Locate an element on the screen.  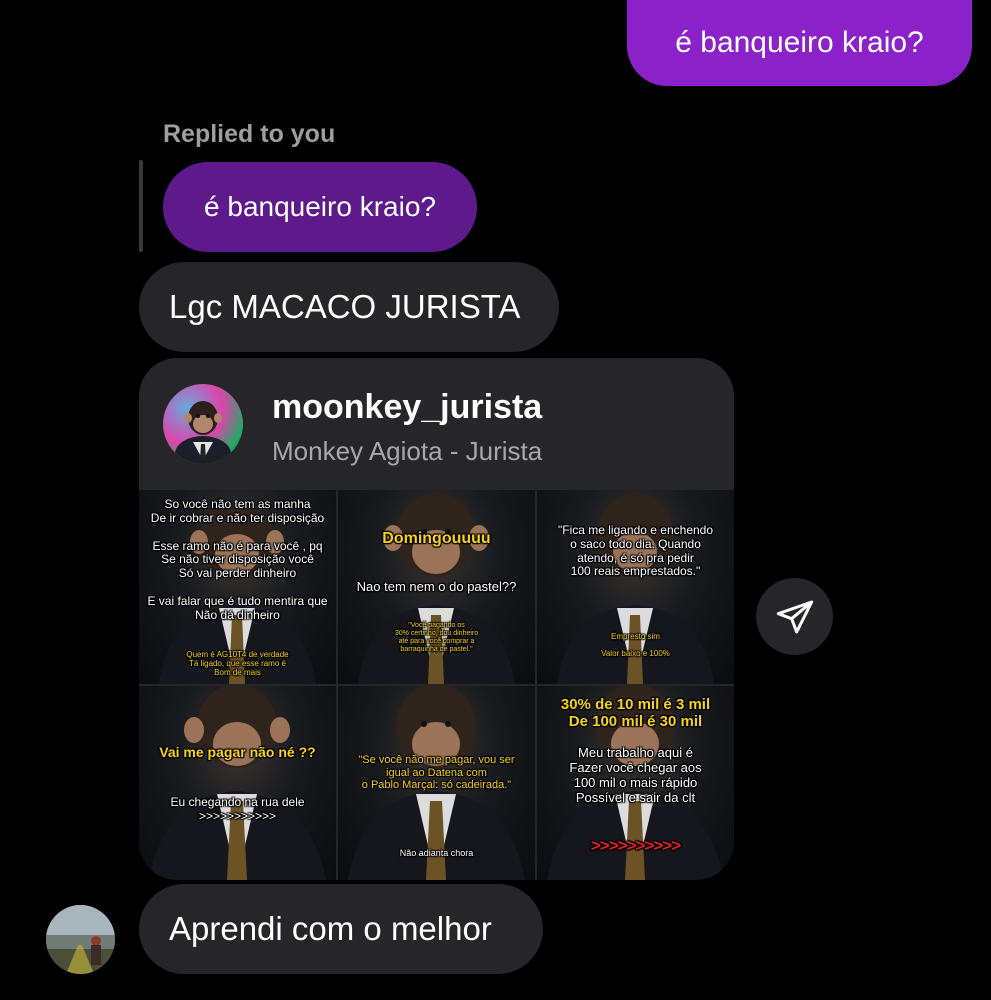
received-message-bubble: Aprendi com o melhor is located at coordinates (341, 929).